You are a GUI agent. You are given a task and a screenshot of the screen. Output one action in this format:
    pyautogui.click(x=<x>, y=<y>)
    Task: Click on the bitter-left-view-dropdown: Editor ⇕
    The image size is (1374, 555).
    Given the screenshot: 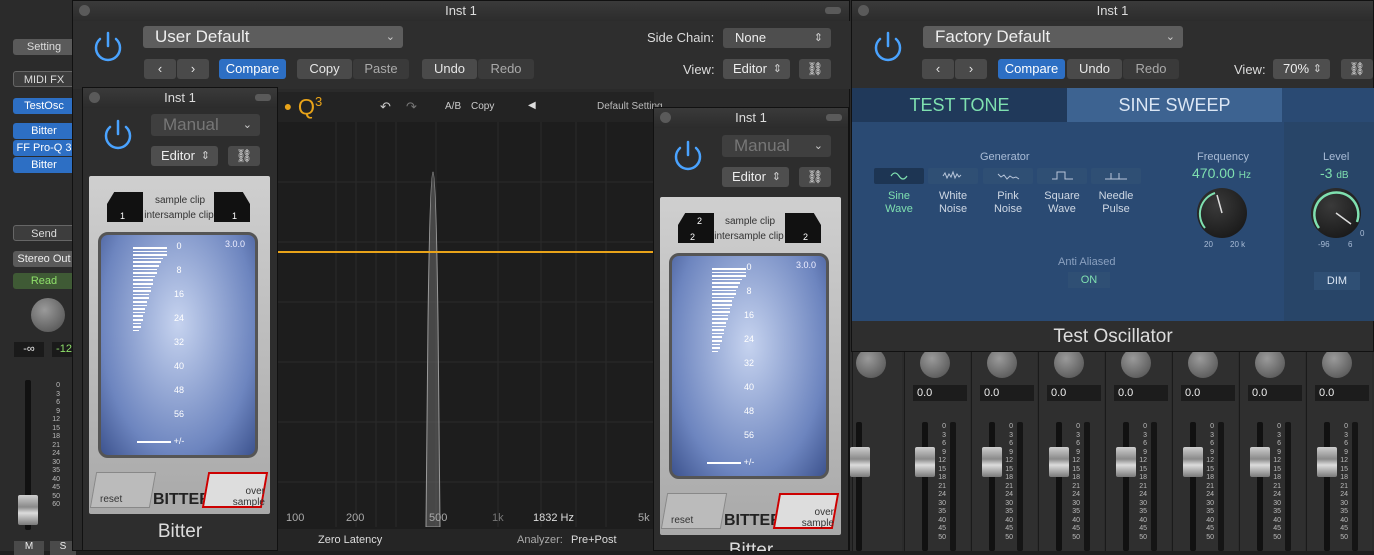 What is the action you would take?
    pyautogui.click(x=184, y=156)
    